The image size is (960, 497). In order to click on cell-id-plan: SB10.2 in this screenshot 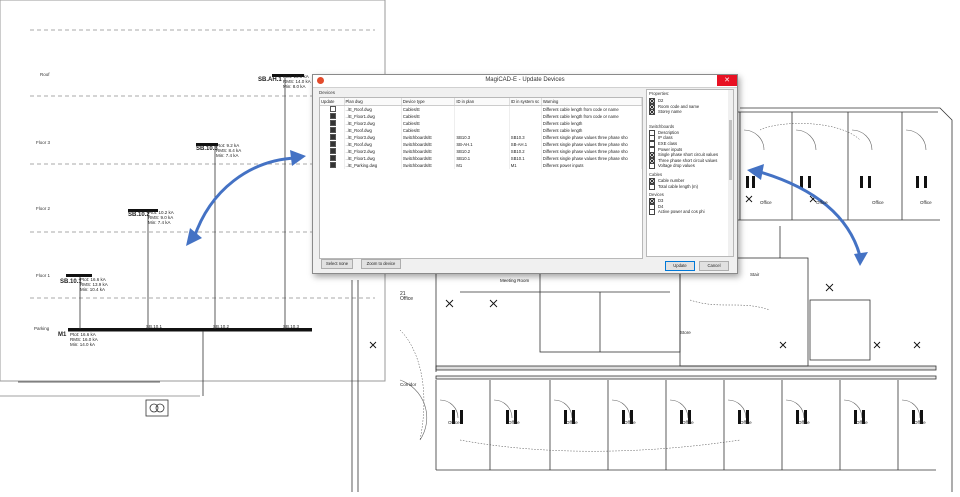, I will do `click(482, 151)`.